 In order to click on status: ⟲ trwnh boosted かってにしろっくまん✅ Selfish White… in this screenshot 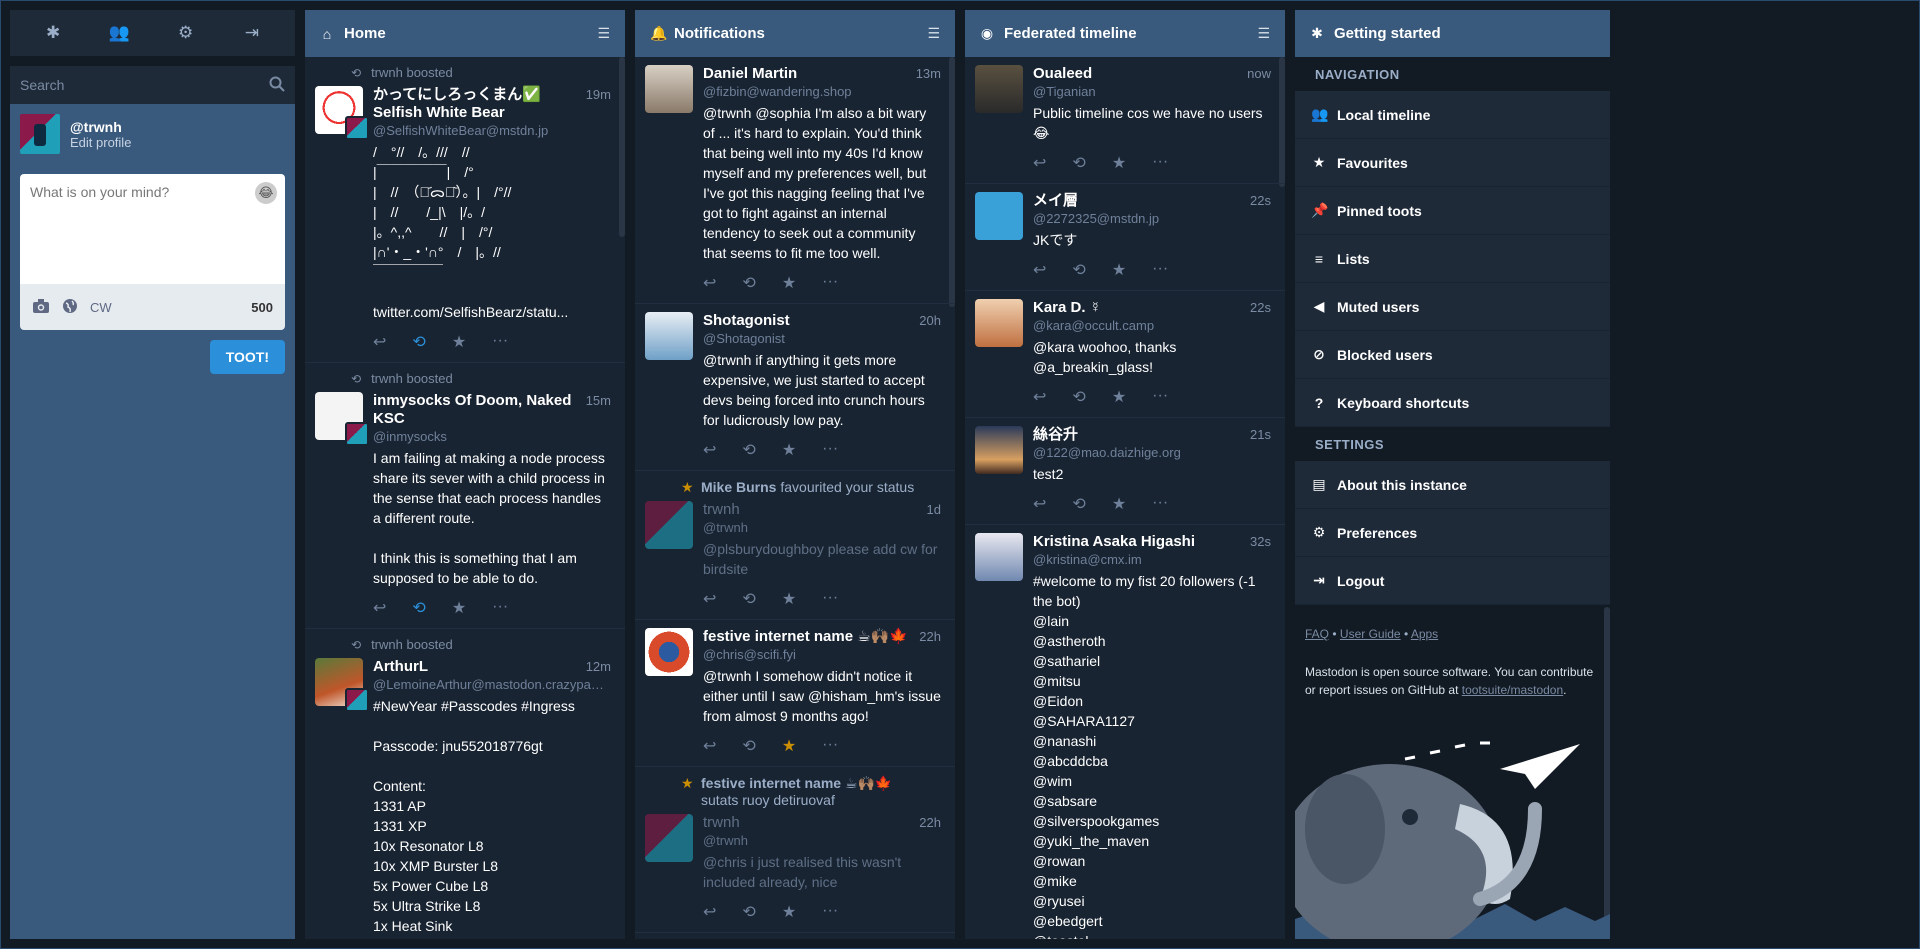, I will do `click(465, 210)`.